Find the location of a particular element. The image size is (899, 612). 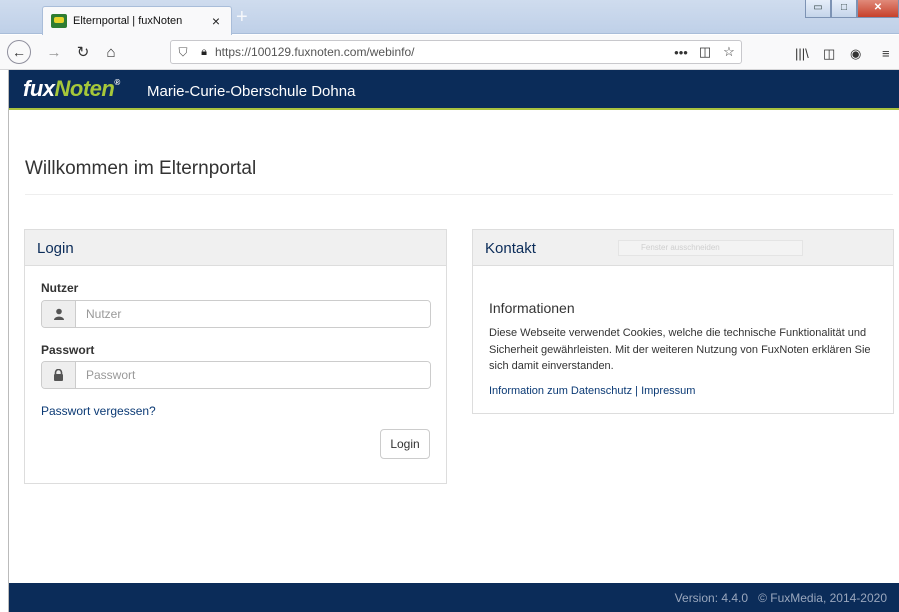

window-left-edge is located at coordinates (4, 341).